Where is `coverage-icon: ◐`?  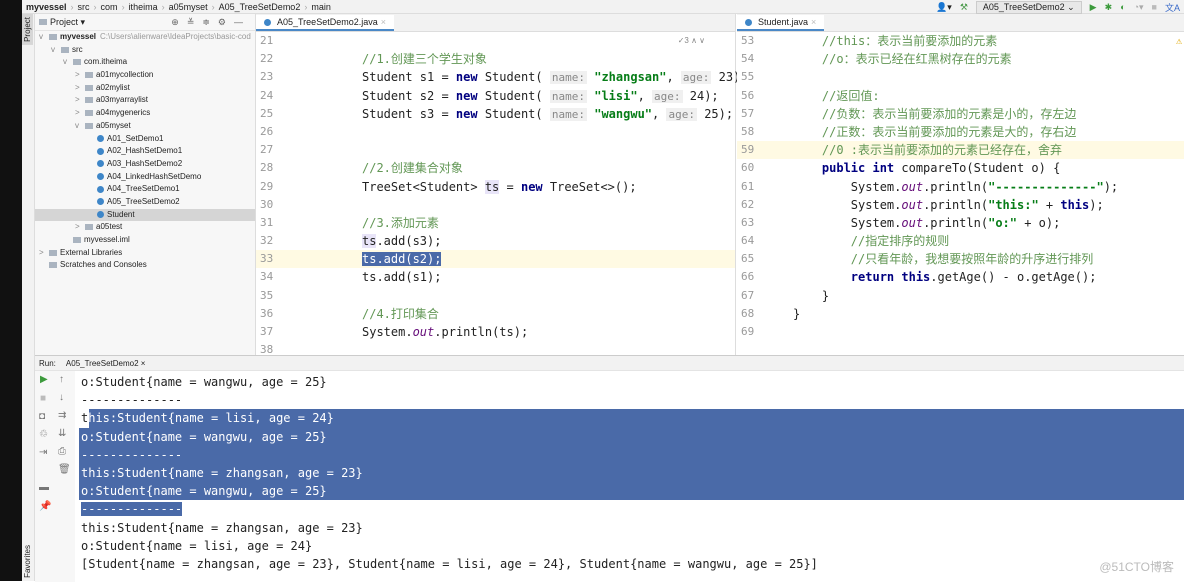 coverage-icon: ◐ is located at coordinates (1122, 7).